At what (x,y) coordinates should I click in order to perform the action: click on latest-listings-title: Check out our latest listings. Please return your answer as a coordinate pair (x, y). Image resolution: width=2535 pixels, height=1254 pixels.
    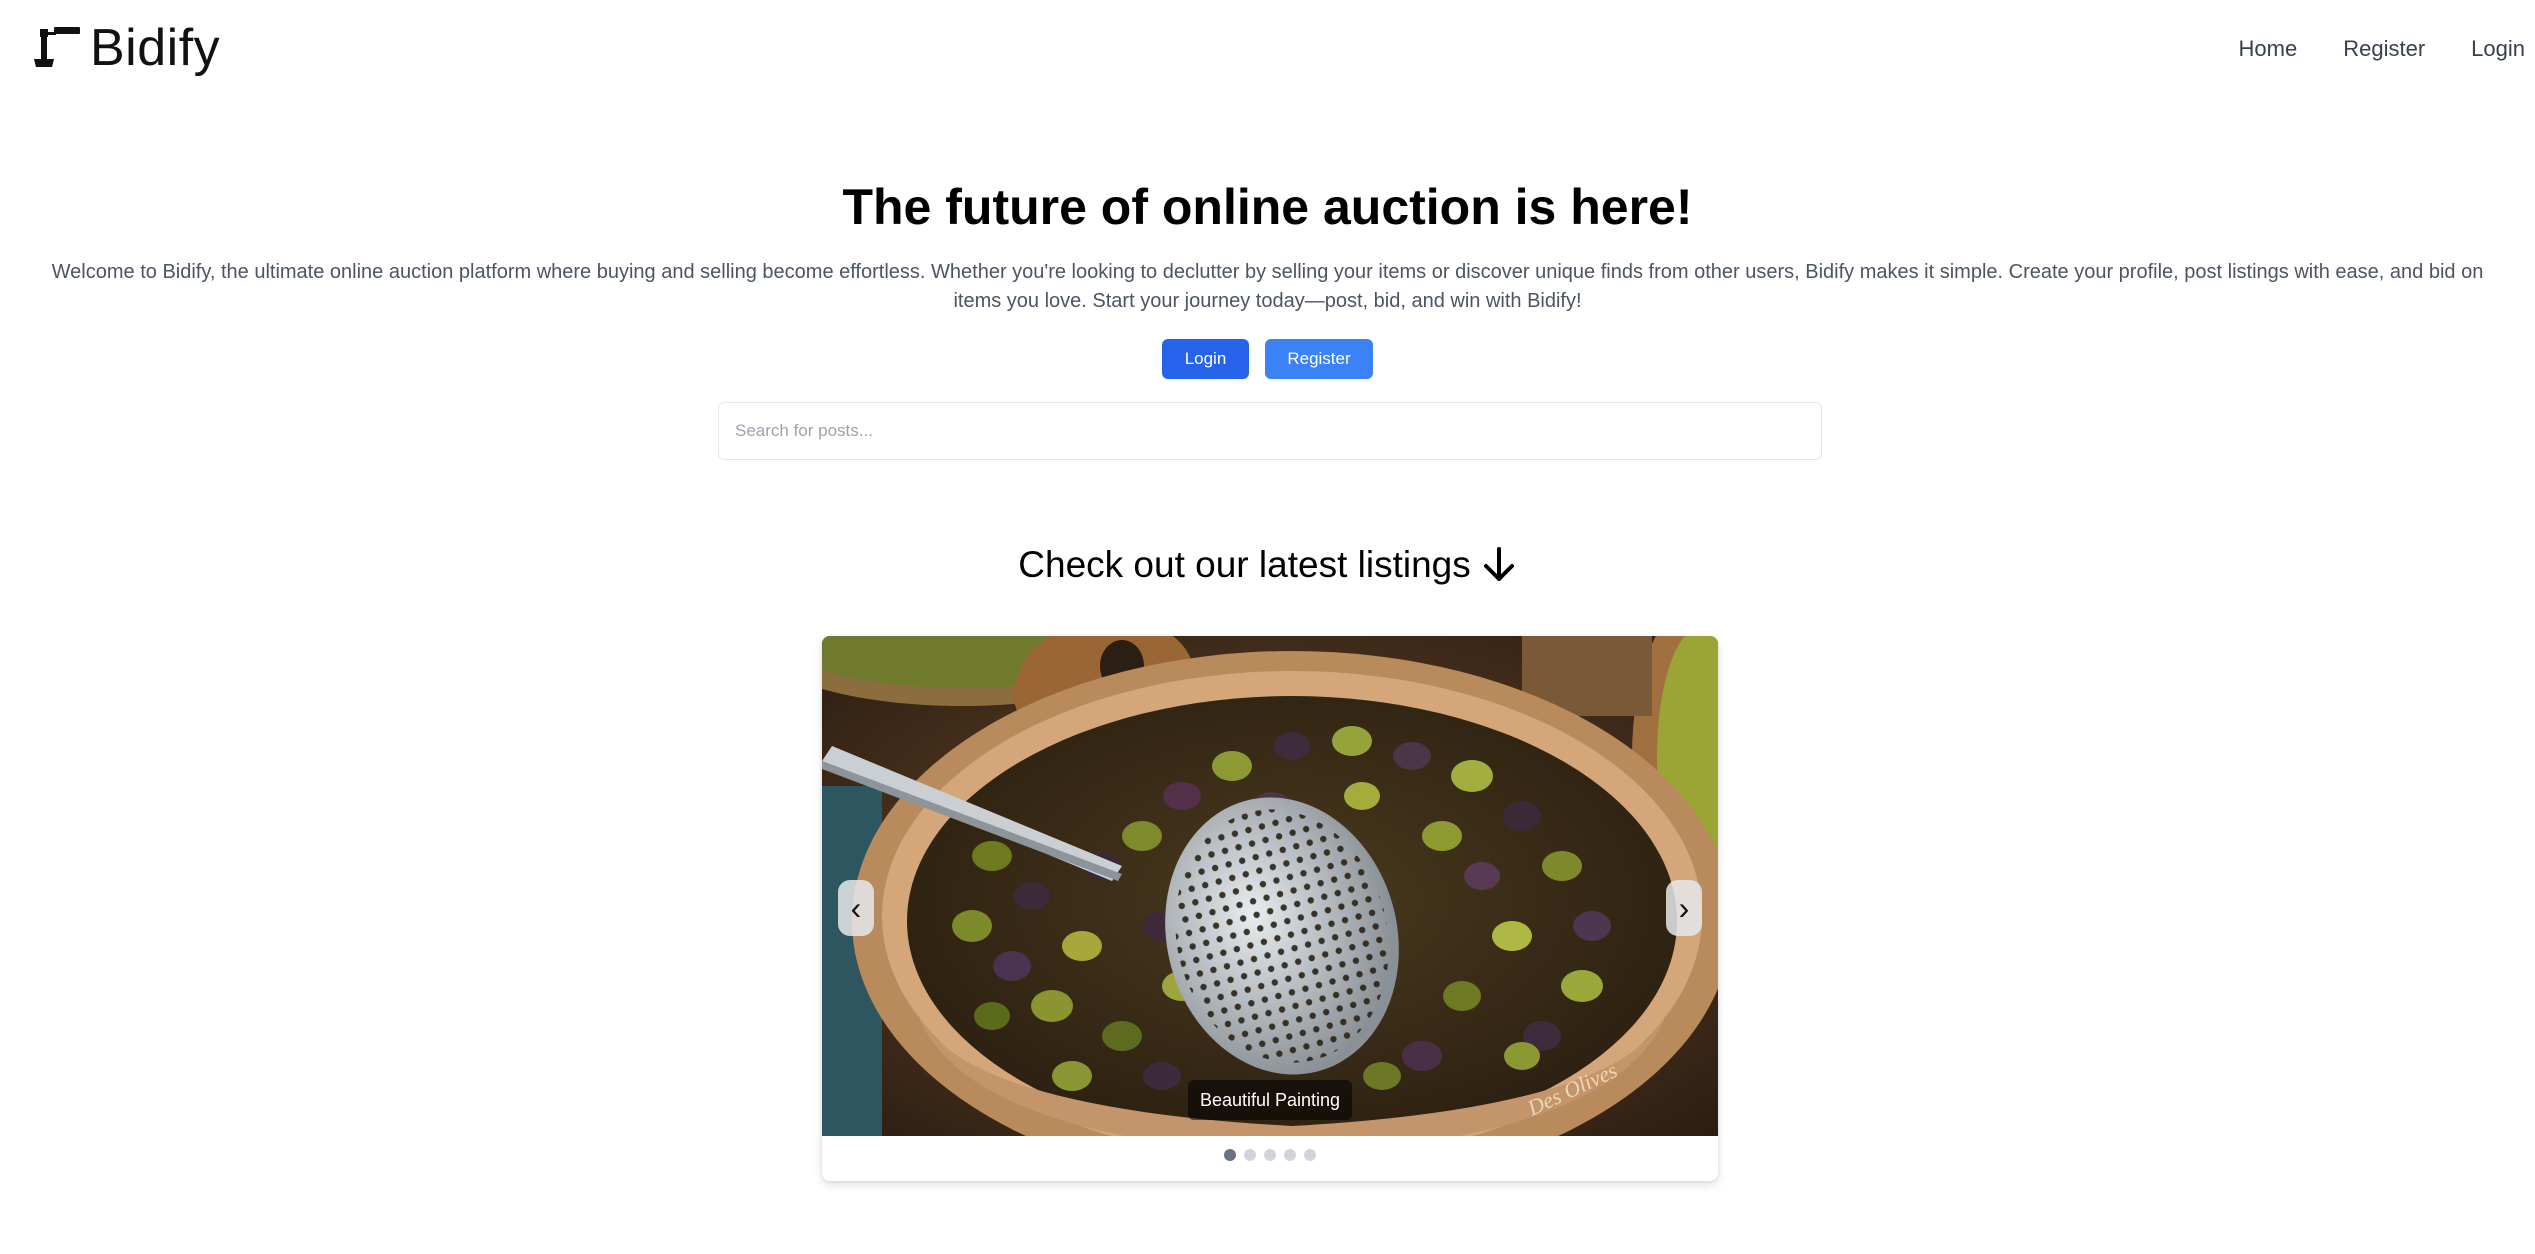
    Looking at the image, I should click on (1244, 564).